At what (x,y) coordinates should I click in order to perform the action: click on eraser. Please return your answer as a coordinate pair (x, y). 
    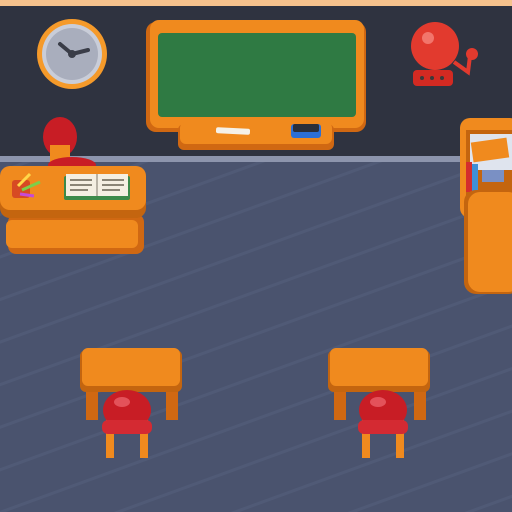
    Looking at the image, I should click on (306, 131).